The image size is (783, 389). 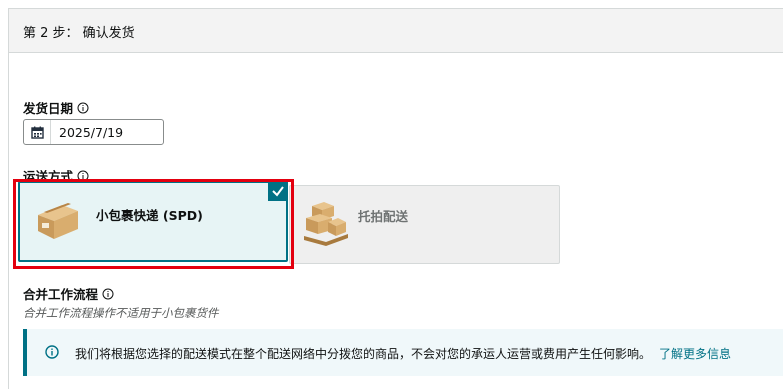 I want to click on calendar-icon, so click(x=37, y=132).